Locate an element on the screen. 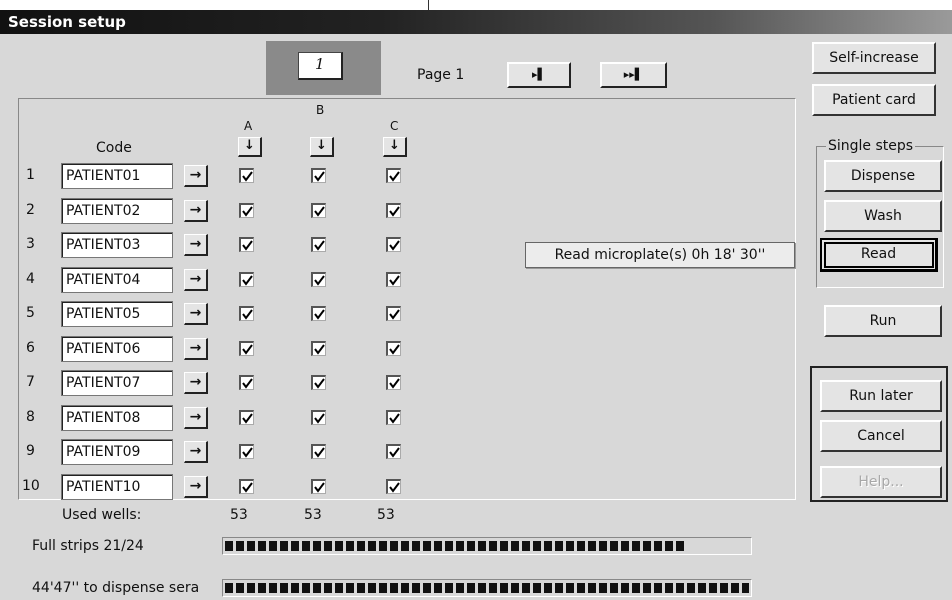 Image resolution: width=952 pixels, height=600 pixels. row-number: 1 is located at coordinates (30, 175).